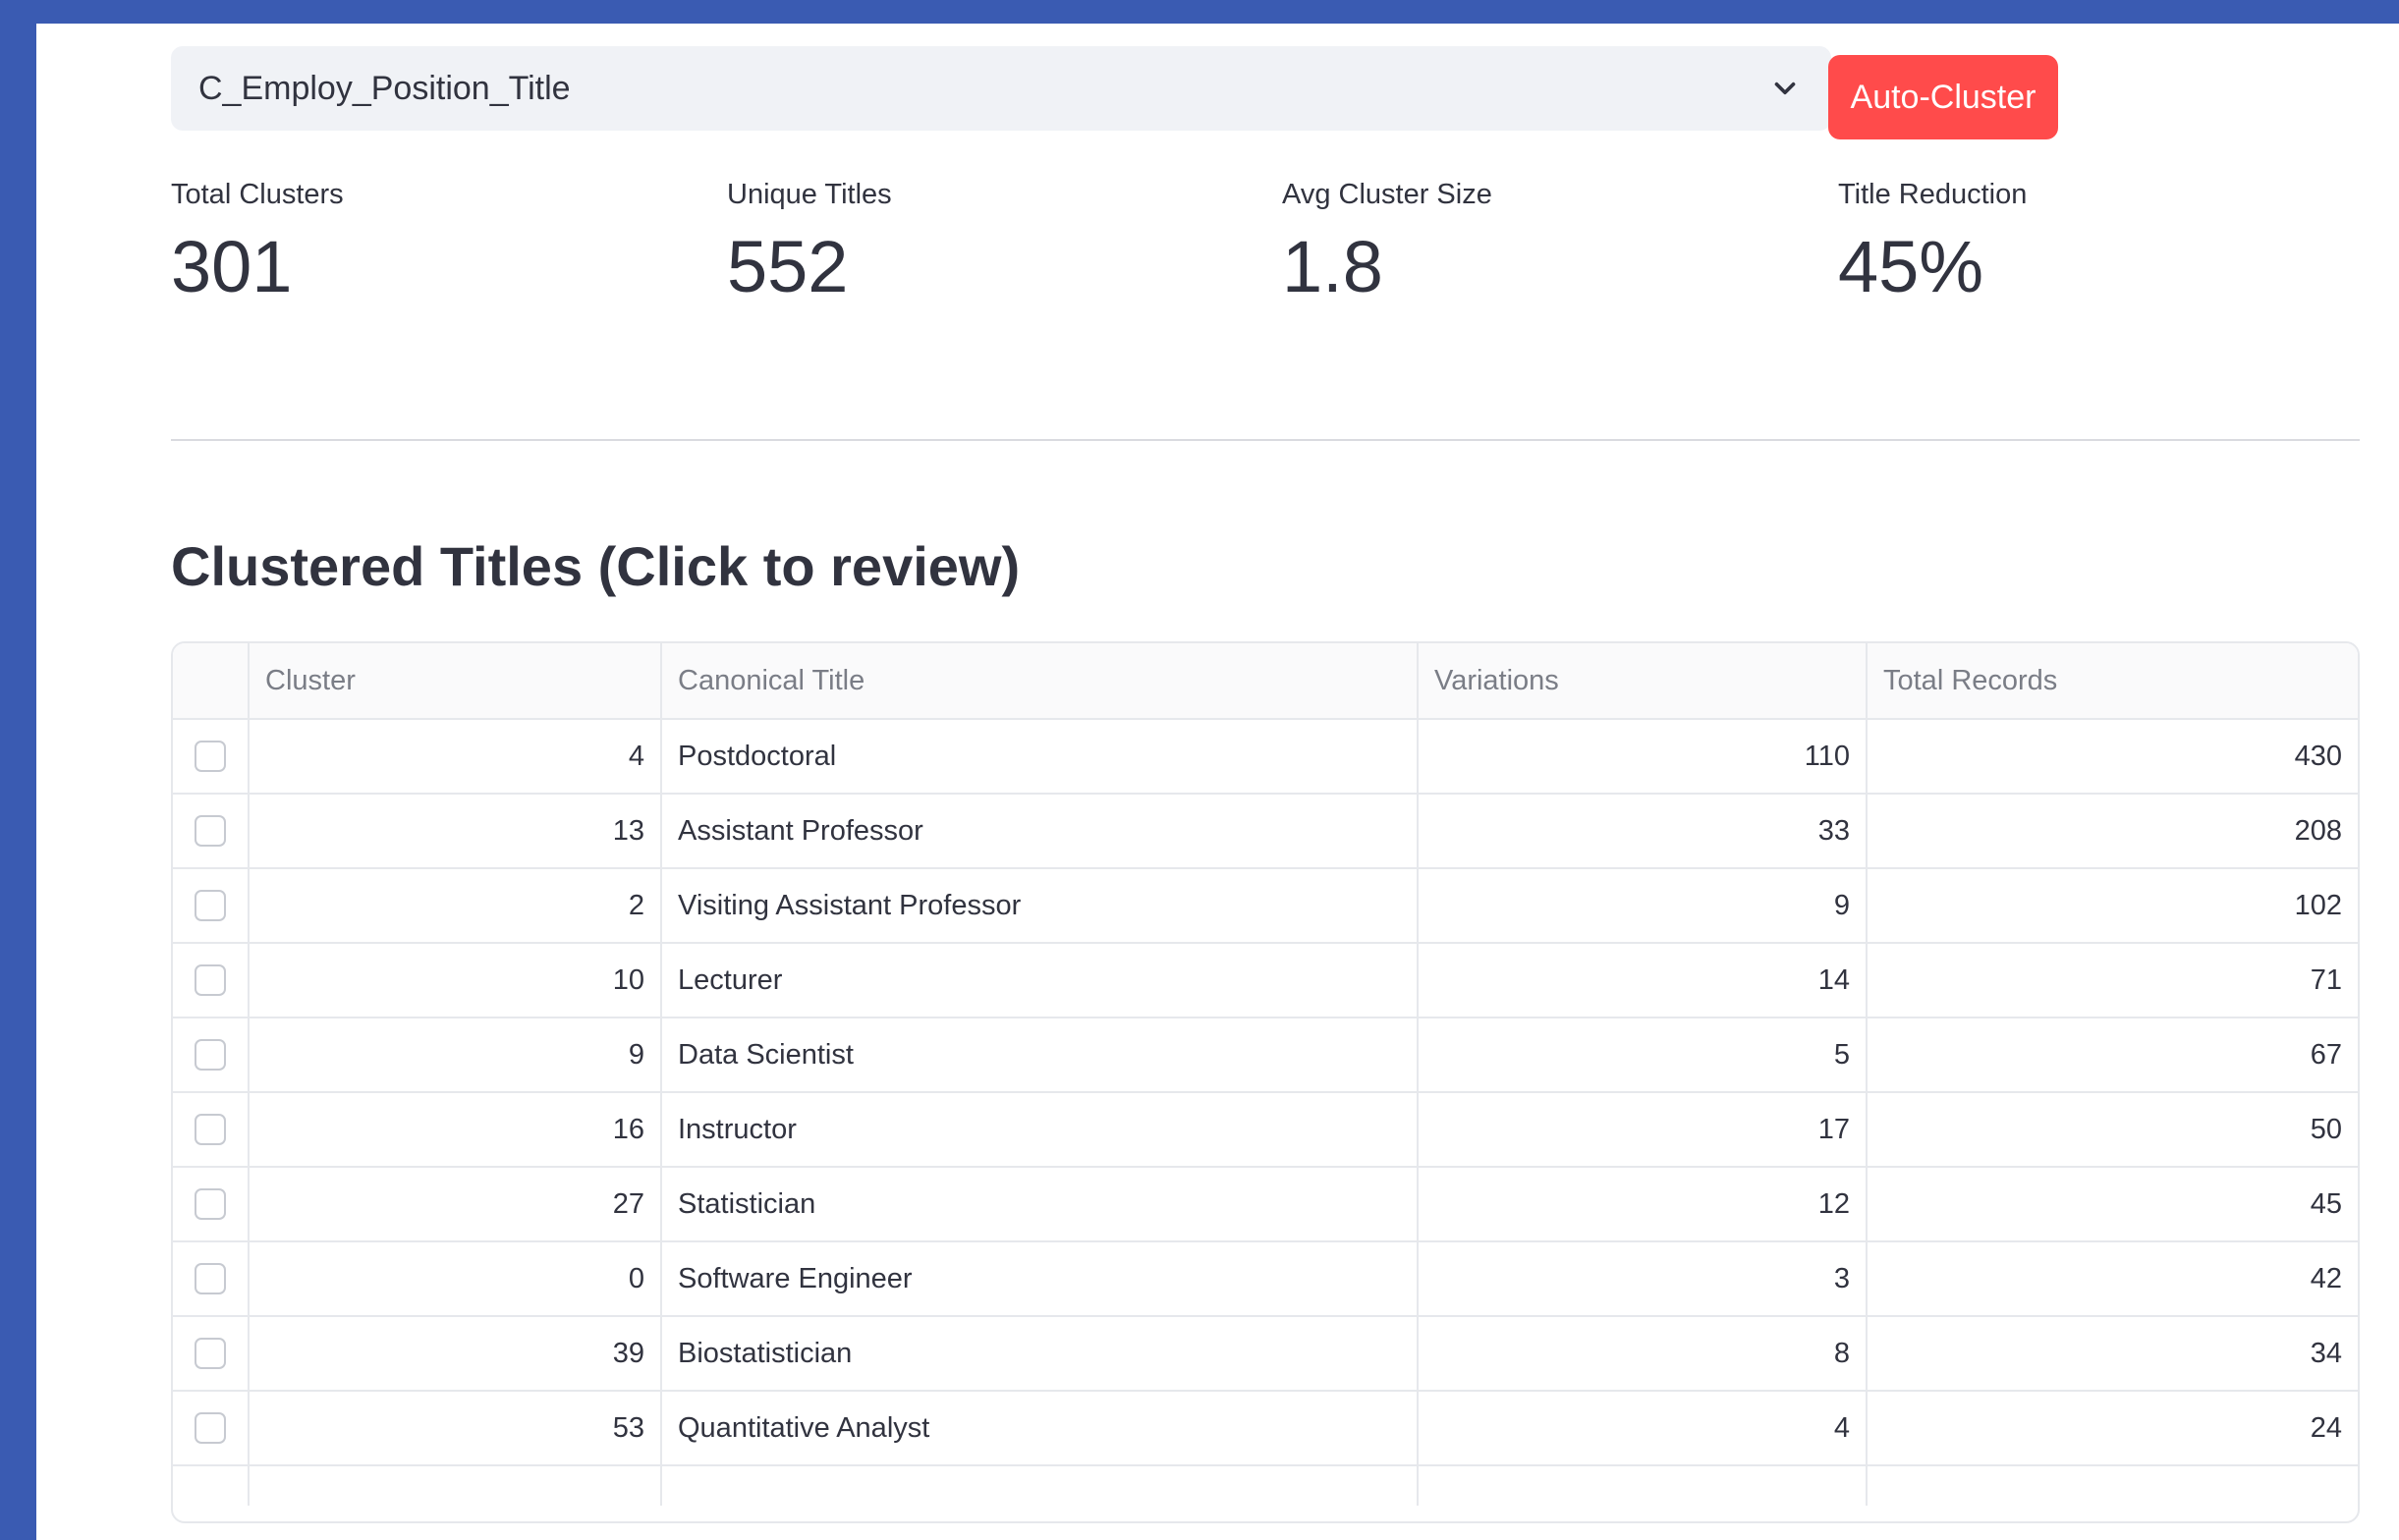  Describe the element at coordinates (212, 681) in the screenshot. I see `header-select` at that location.